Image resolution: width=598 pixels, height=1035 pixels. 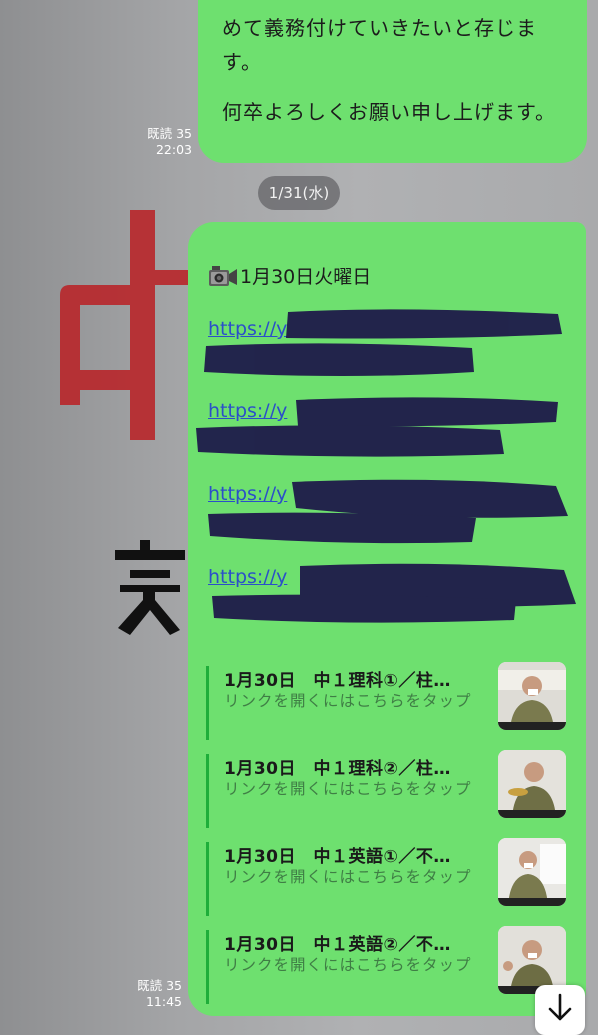 I want to click on read-receipt: 既読 35 22:03, so click(x=162, y=142).